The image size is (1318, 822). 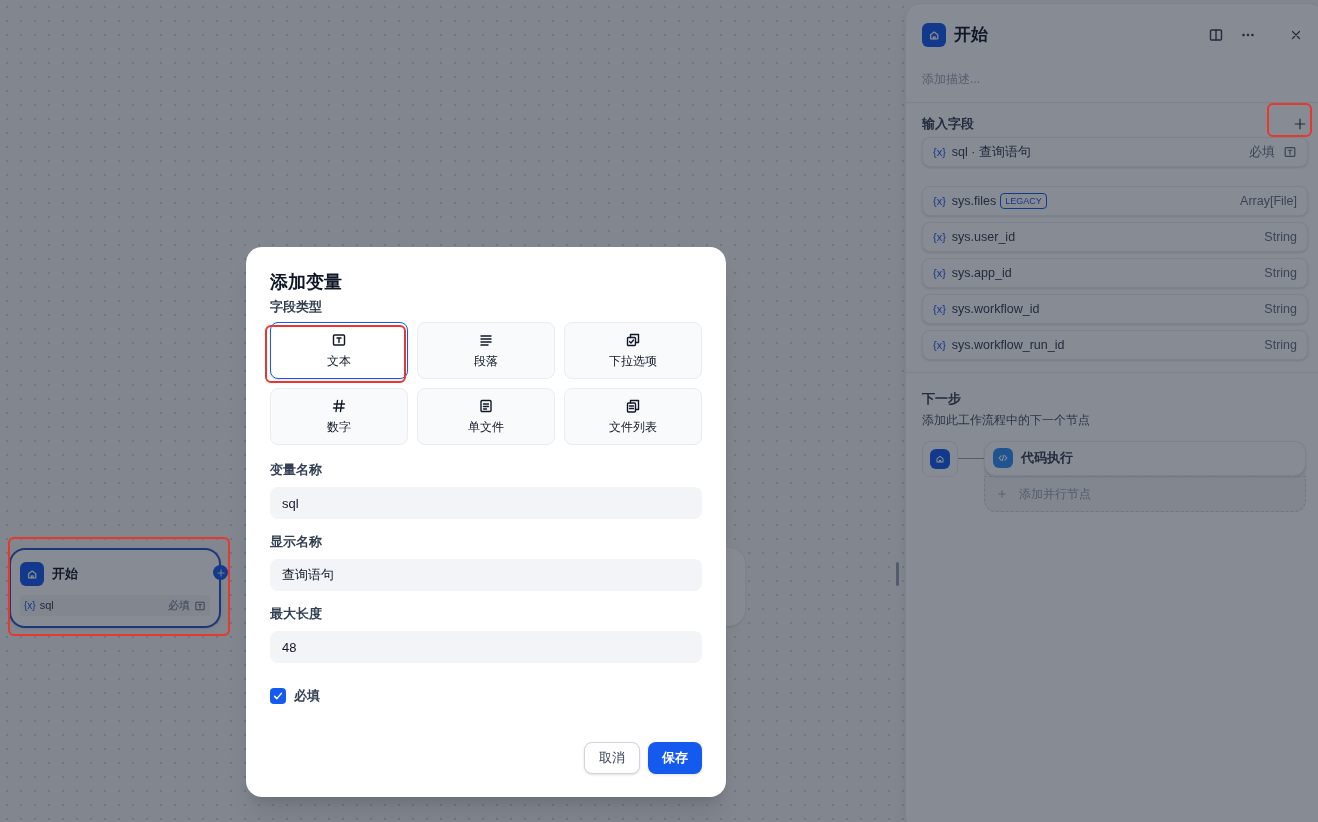 What do you see at coordinates (633, 339) in the screenshot?
I see `checkbox-copy-icon` at bounding box center [633, 339].